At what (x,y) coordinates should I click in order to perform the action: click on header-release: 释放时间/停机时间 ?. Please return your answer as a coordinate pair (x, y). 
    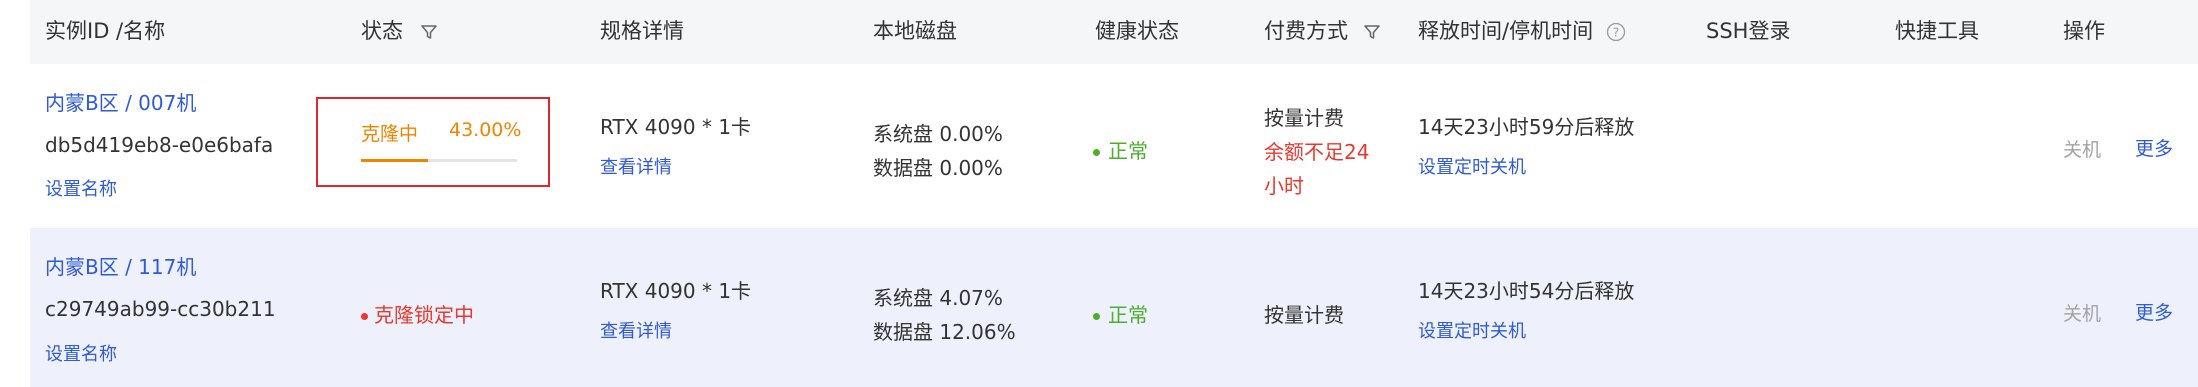
    Looking at the image, I should click on (1522, 30).